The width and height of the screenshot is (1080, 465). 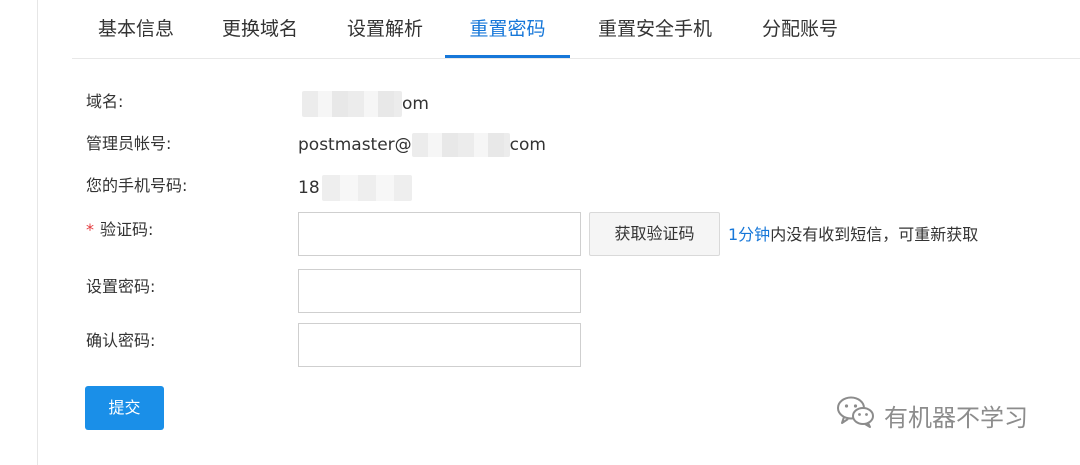 I want to click on wechat-icon, so click(x=860, y=415).